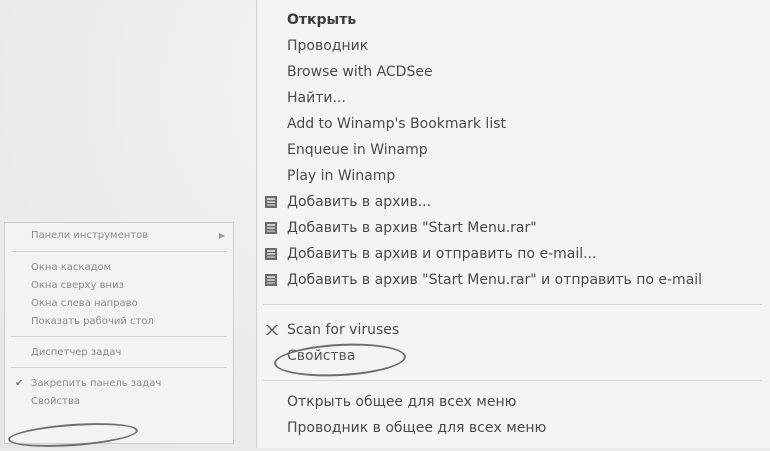  I want to click on menu-item-label: Browse with ACDSee, so click(360, 72).